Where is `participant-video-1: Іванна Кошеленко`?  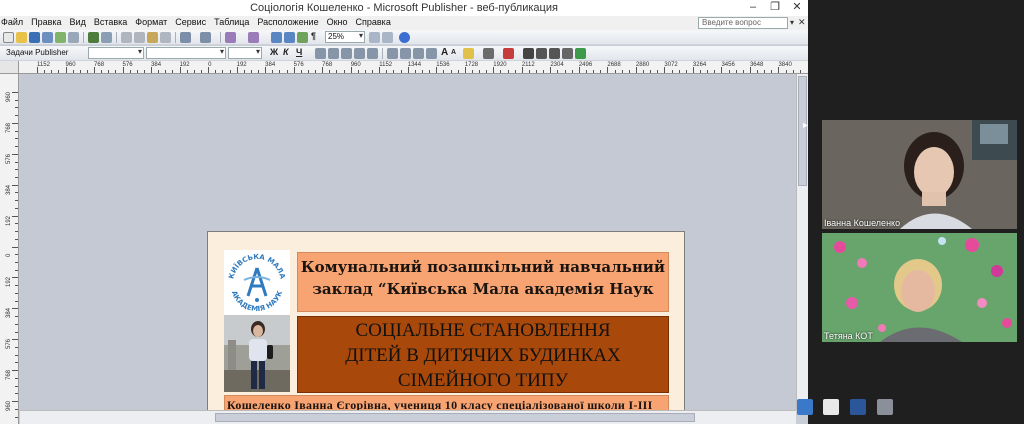 participant-video-1: Іванна Кошеленко is located at coordinates (919, 174).